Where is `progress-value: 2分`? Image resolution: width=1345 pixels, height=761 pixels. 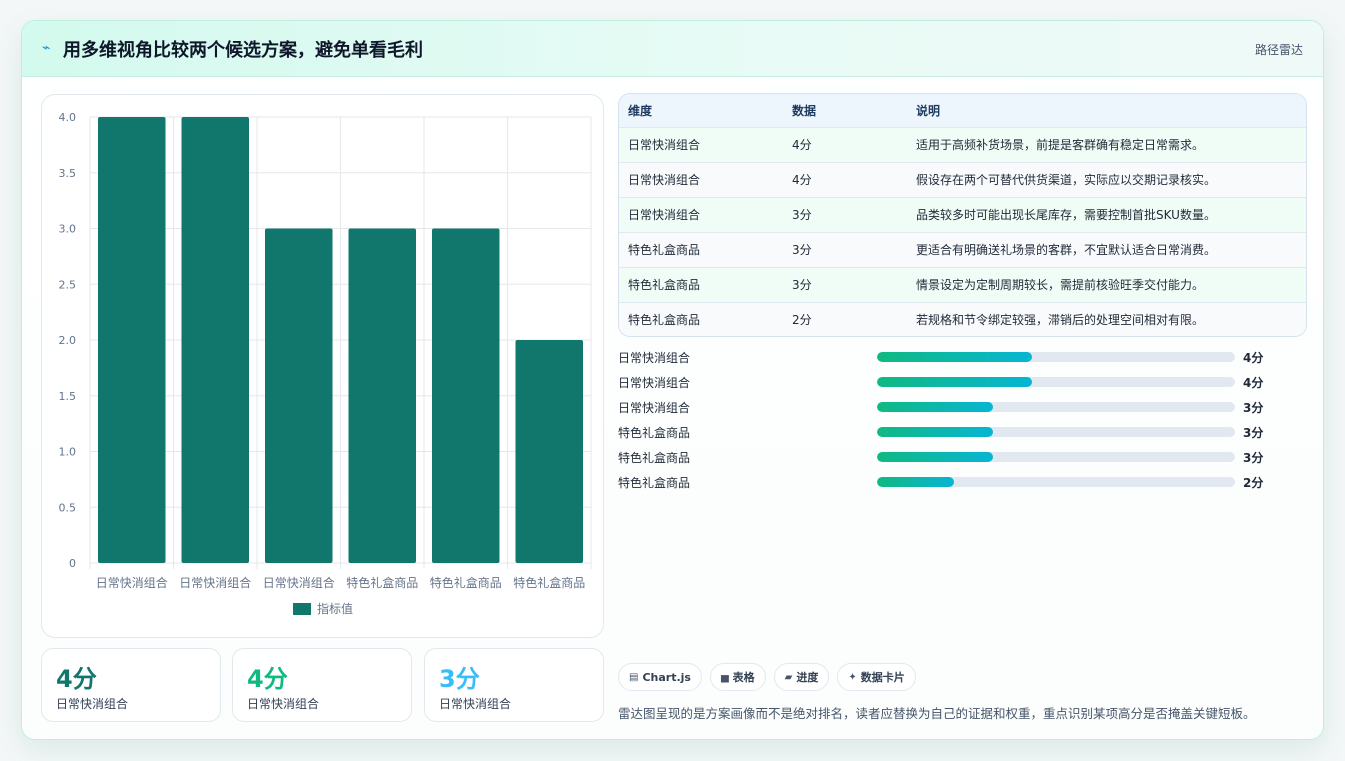
progress-value: 2分 is located at coordinates (1253, 483).